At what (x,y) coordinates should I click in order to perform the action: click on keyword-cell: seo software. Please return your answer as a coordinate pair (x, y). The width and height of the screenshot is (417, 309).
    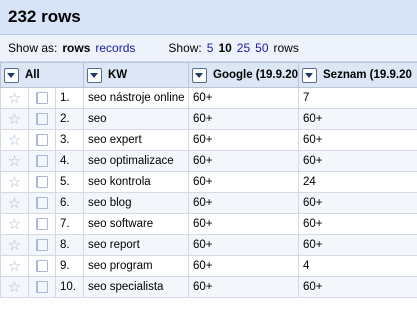
    Looking at the image, I should click on (136, 224).